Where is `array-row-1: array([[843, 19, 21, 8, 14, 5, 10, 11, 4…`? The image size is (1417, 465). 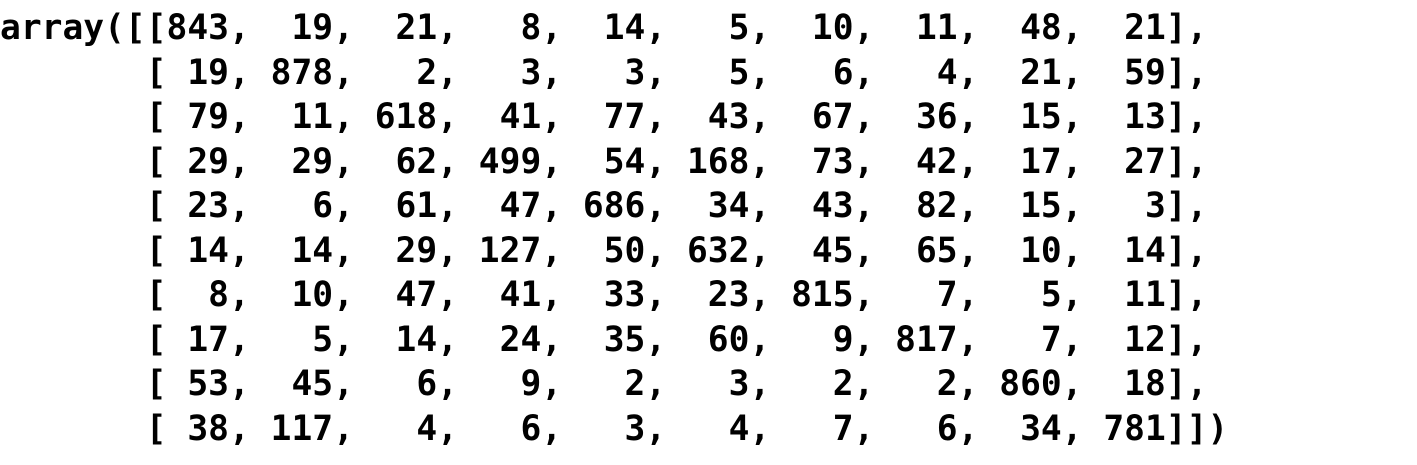
array-row-1: array([[843, 19, 21, 8, 14, 5, 10, 11, 4… is located at coordinates (604, 28).